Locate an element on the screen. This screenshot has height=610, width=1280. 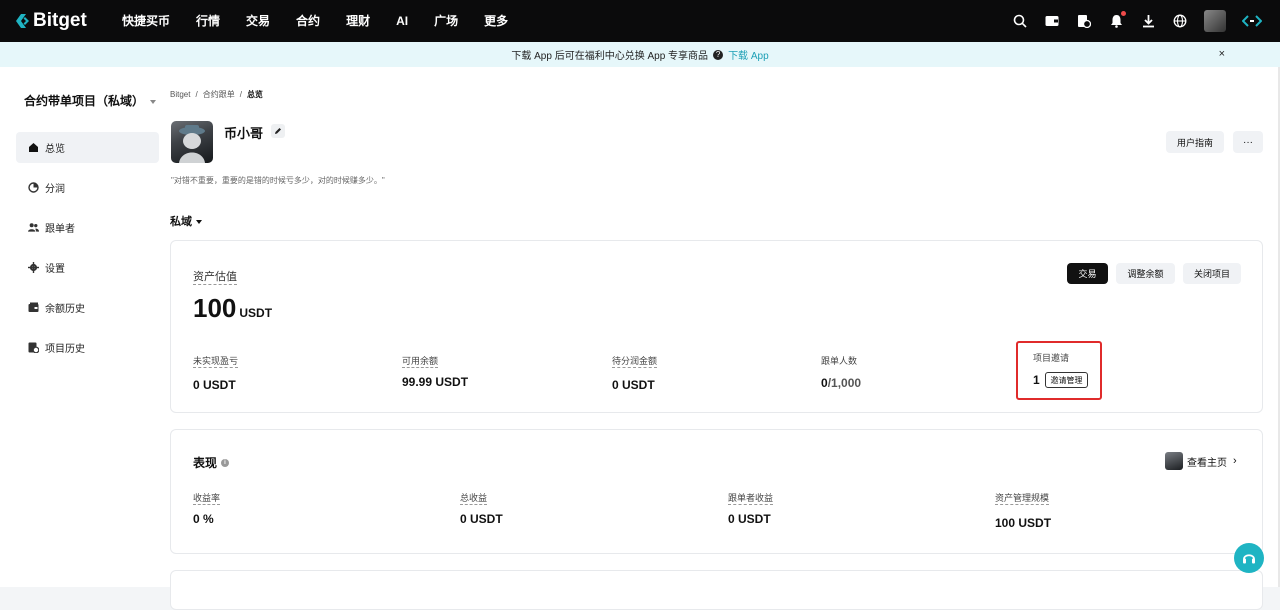
bitget-logo: Bitget is located at coordinates (56, 21).